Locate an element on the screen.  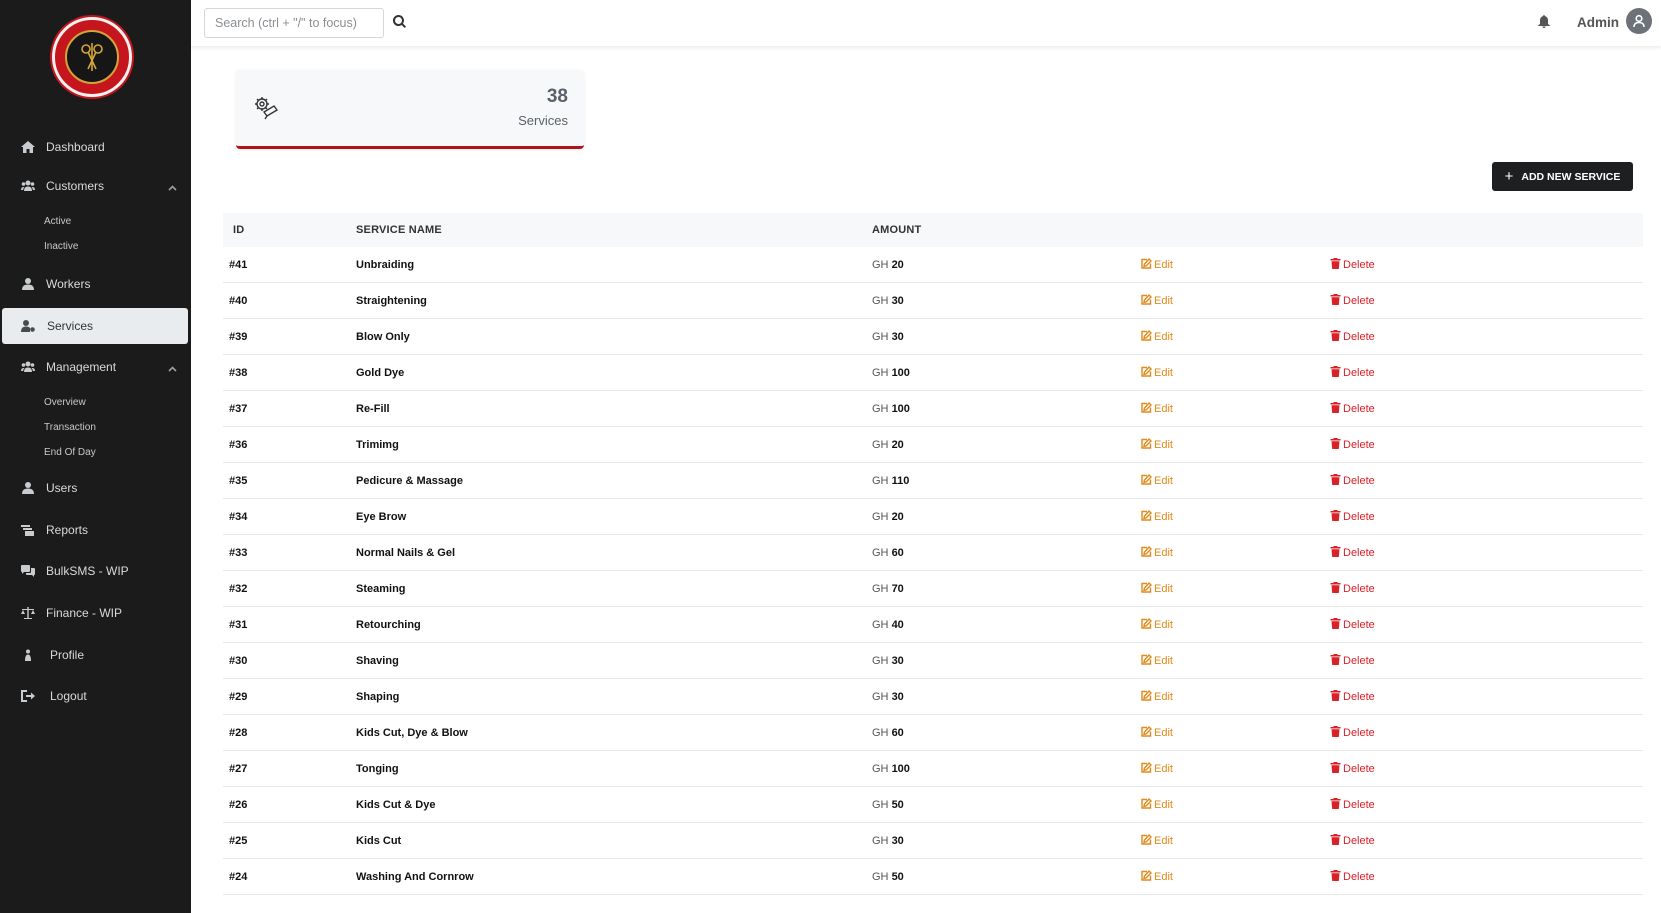
sidebar-item-finance: Finance - WIP is located at coordinates (95, 613).